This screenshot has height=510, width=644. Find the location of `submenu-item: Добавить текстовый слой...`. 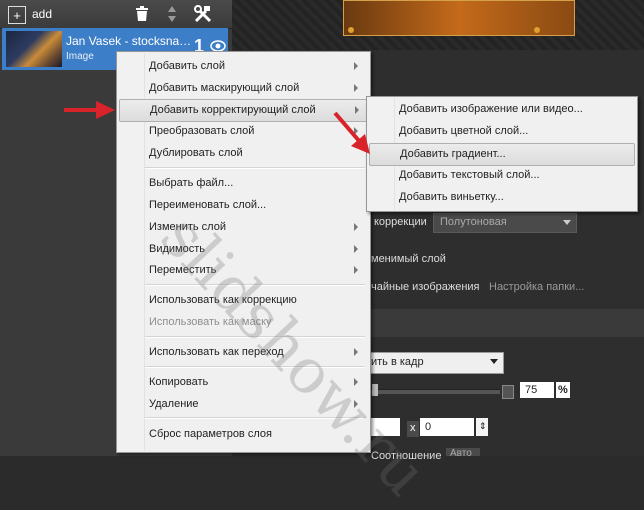

submenu-item: Добавить текстовый слой... is located at coordinates (501, 175).